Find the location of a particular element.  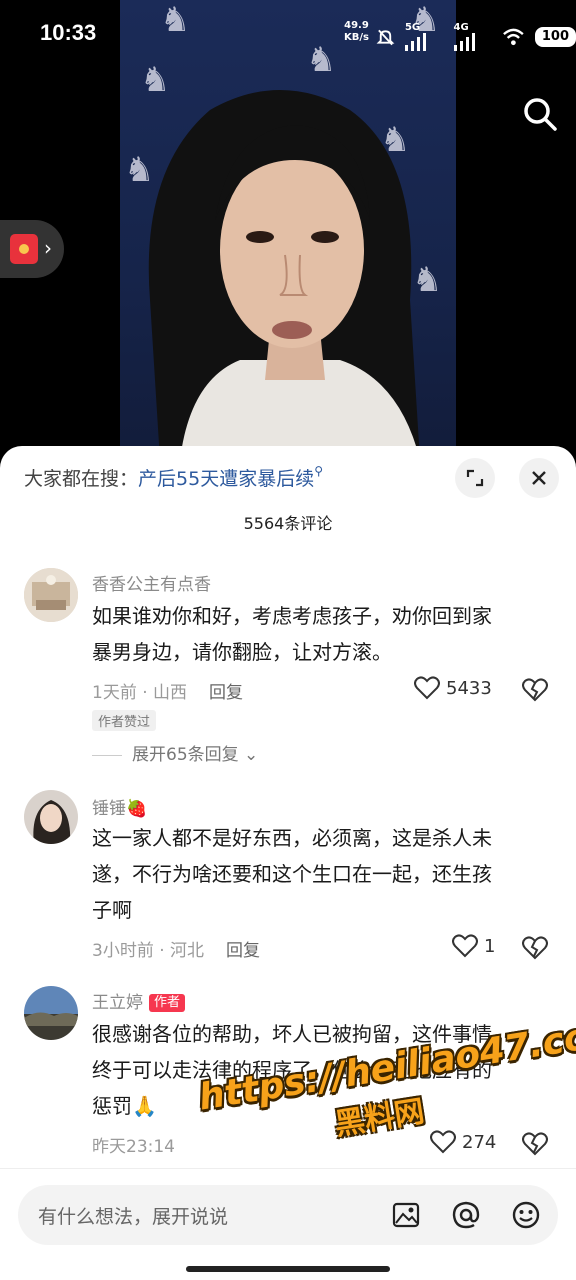

like-count: 274 is located at coordinates (479, 1142).